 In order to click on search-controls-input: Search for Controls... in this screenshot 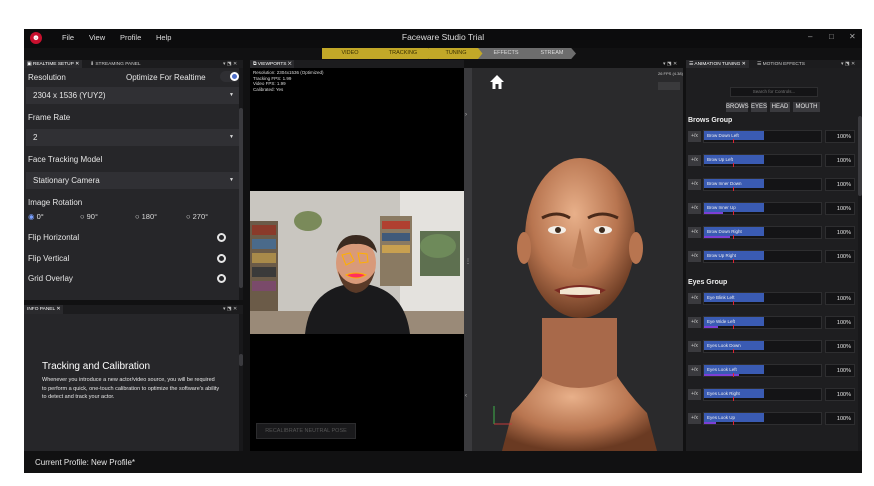, I will do `click(774, 92)`.